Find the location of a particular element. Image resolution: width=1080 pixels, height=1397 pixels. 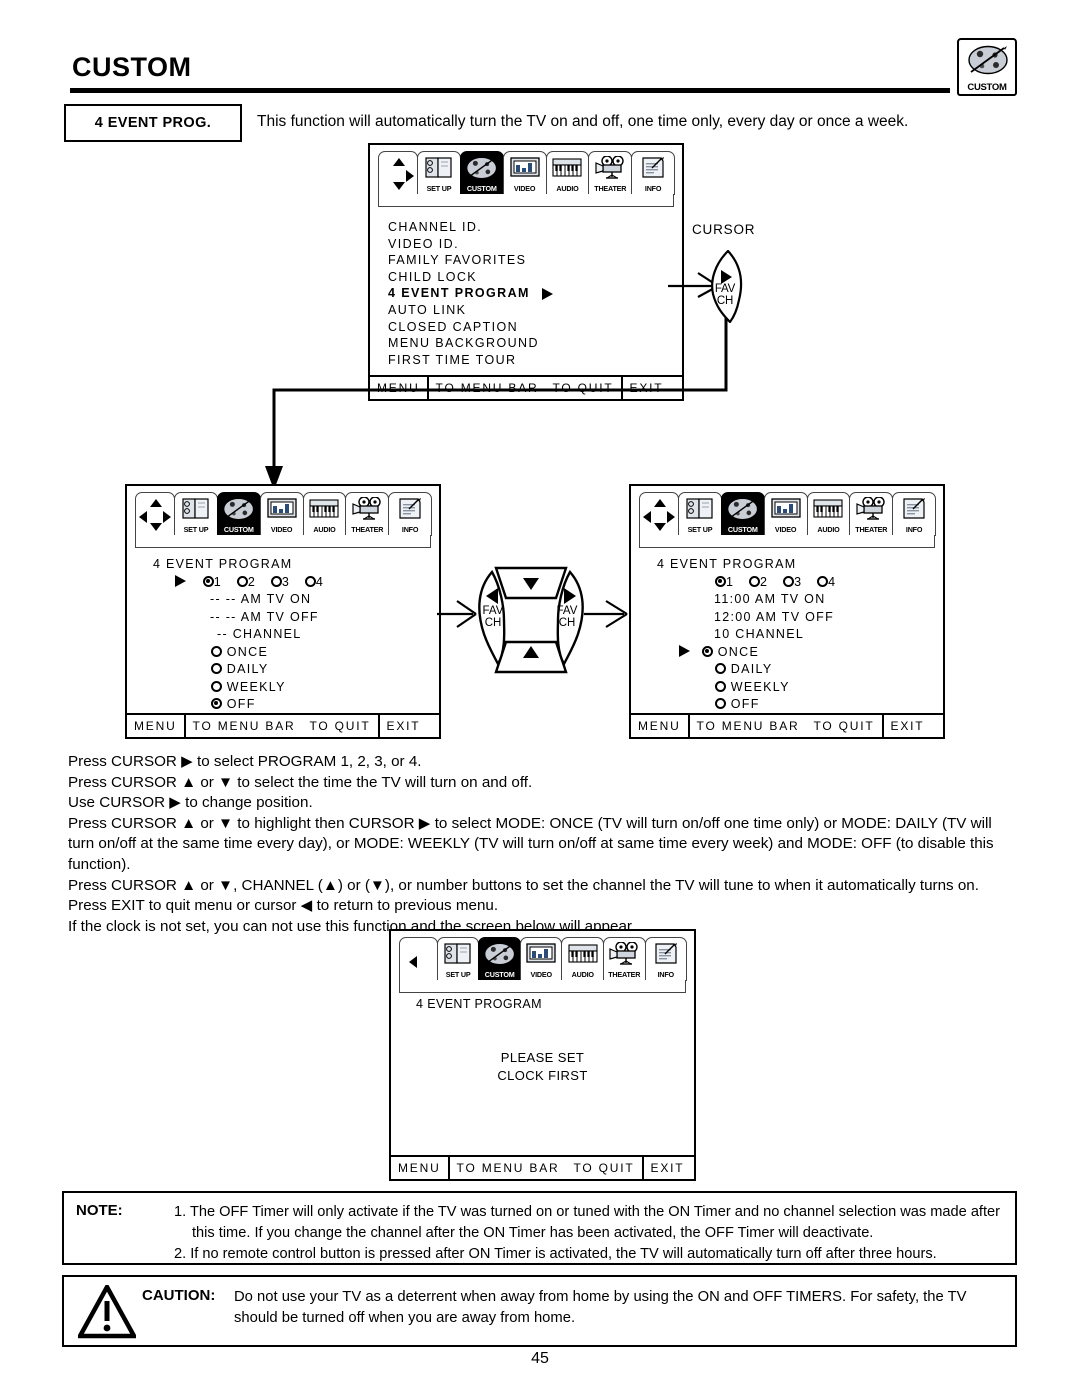

program-label-3: 3 is located at coordinates (798, 581).